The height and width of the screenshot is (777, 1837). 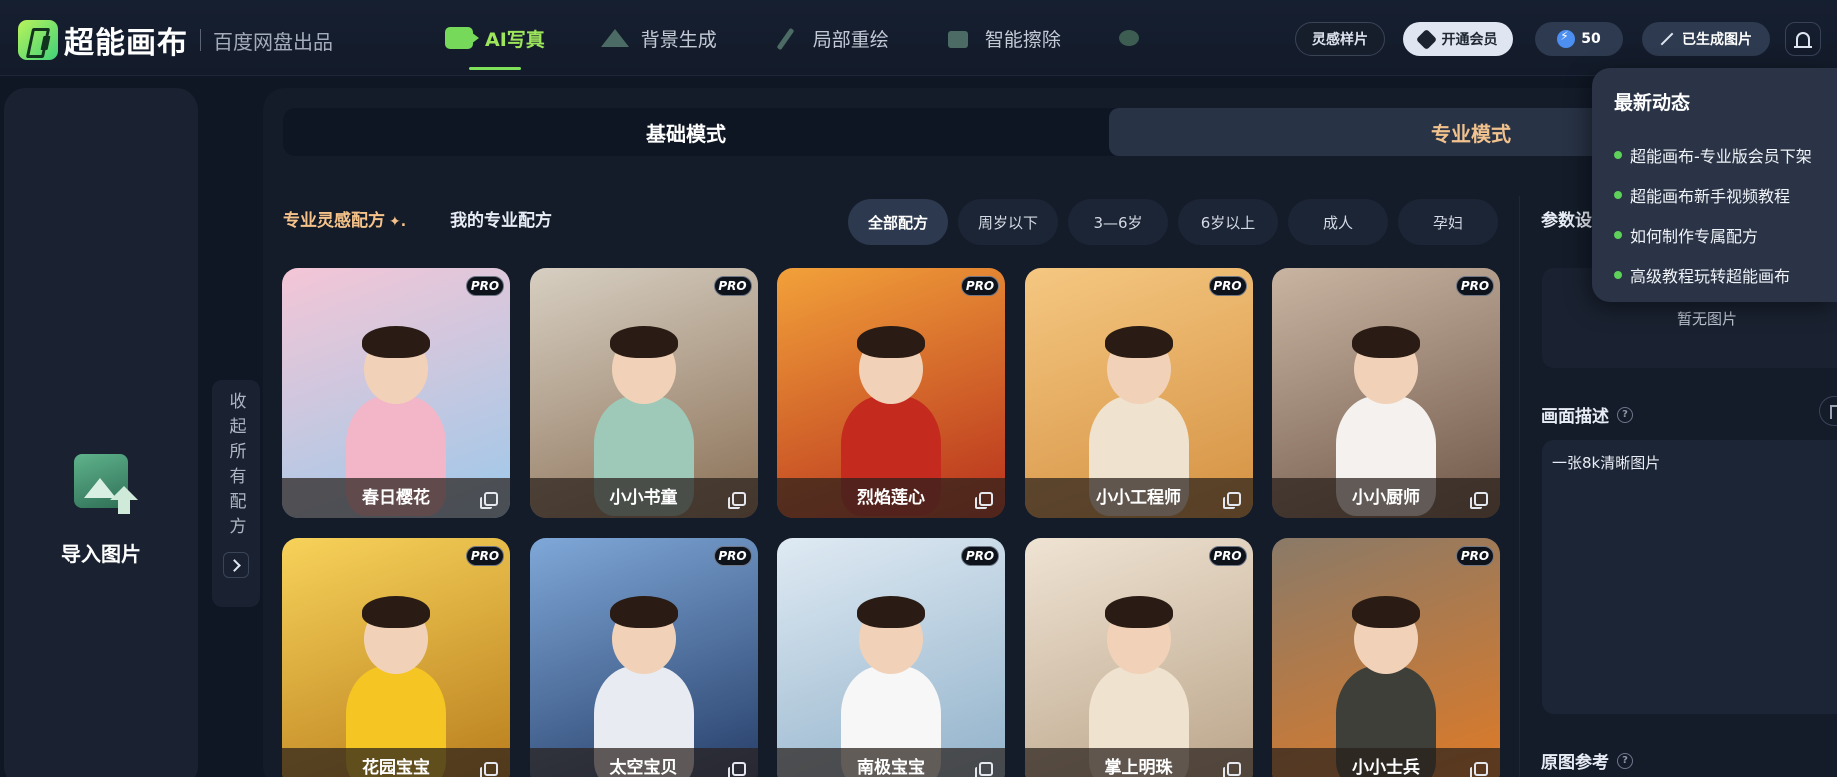 I want to click on points-button: 50, so click(x=1579, y=39).